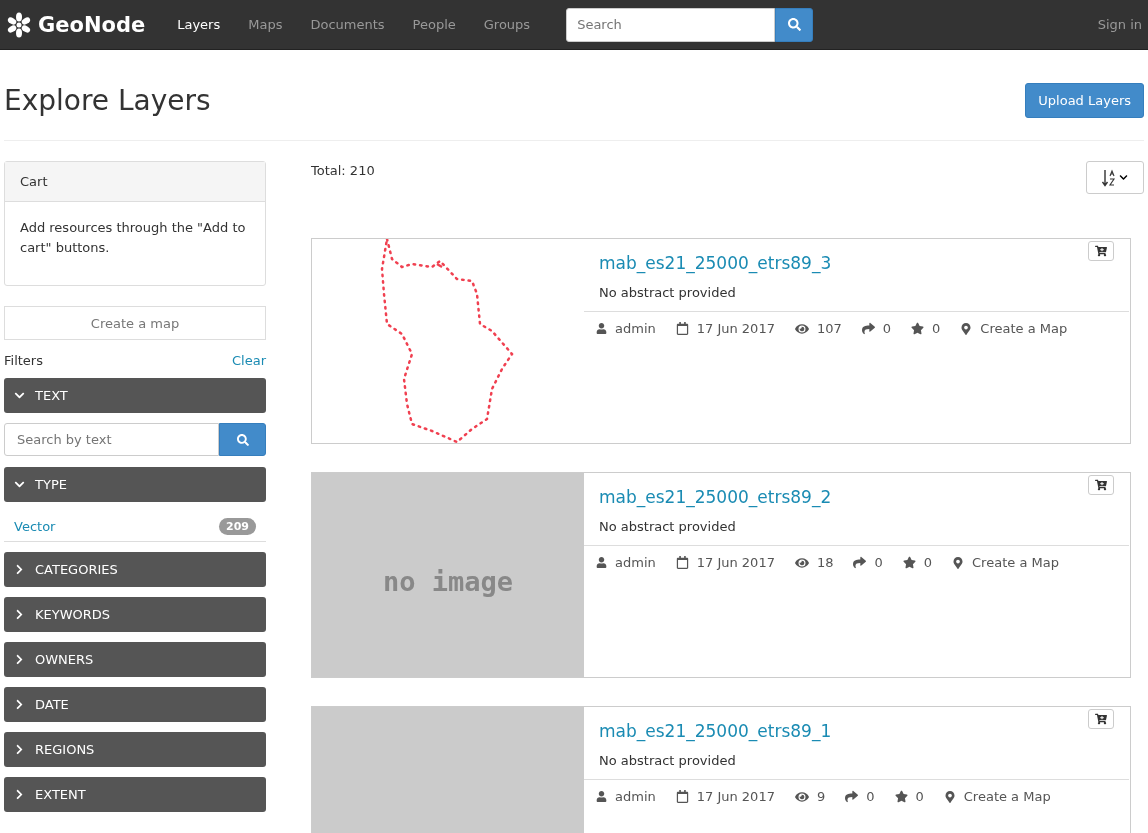 The image size is (1148, 833). I want to click on filter-item-label: Vector, so click(35, 526).